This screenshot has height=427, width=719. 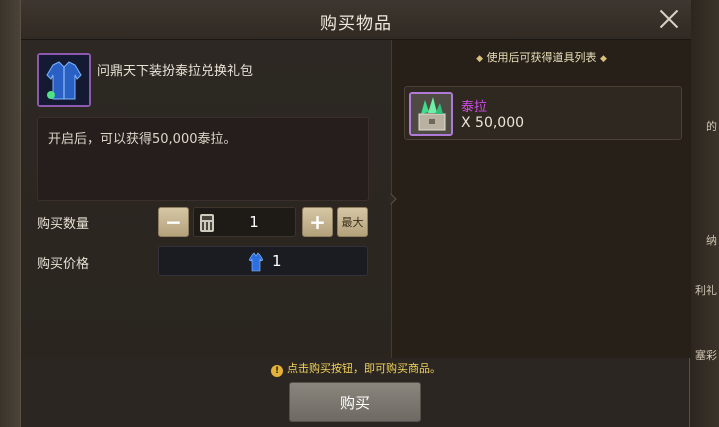 What do you see at coordinates (244, 222) in the screenshot?
I see `quantity-input: 1` at bounding box center [244, 222].